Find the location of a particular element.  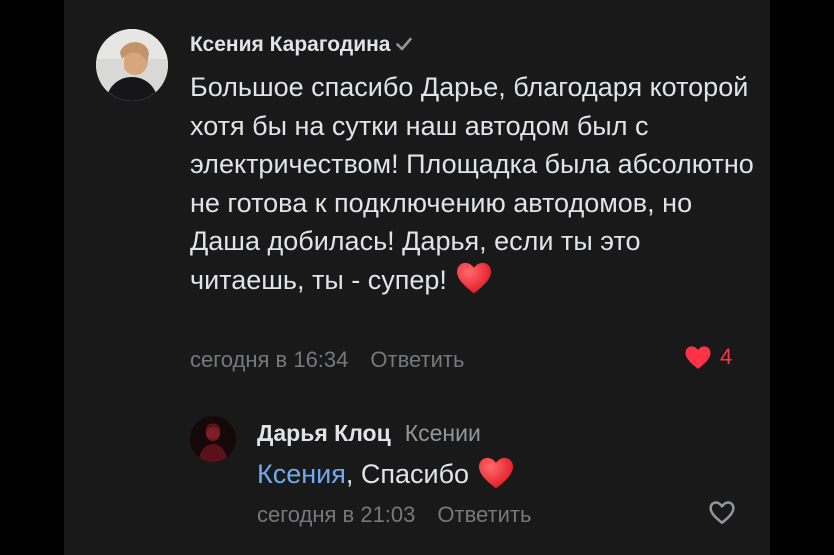

reply-like-button is located at coordinates (722, 515).